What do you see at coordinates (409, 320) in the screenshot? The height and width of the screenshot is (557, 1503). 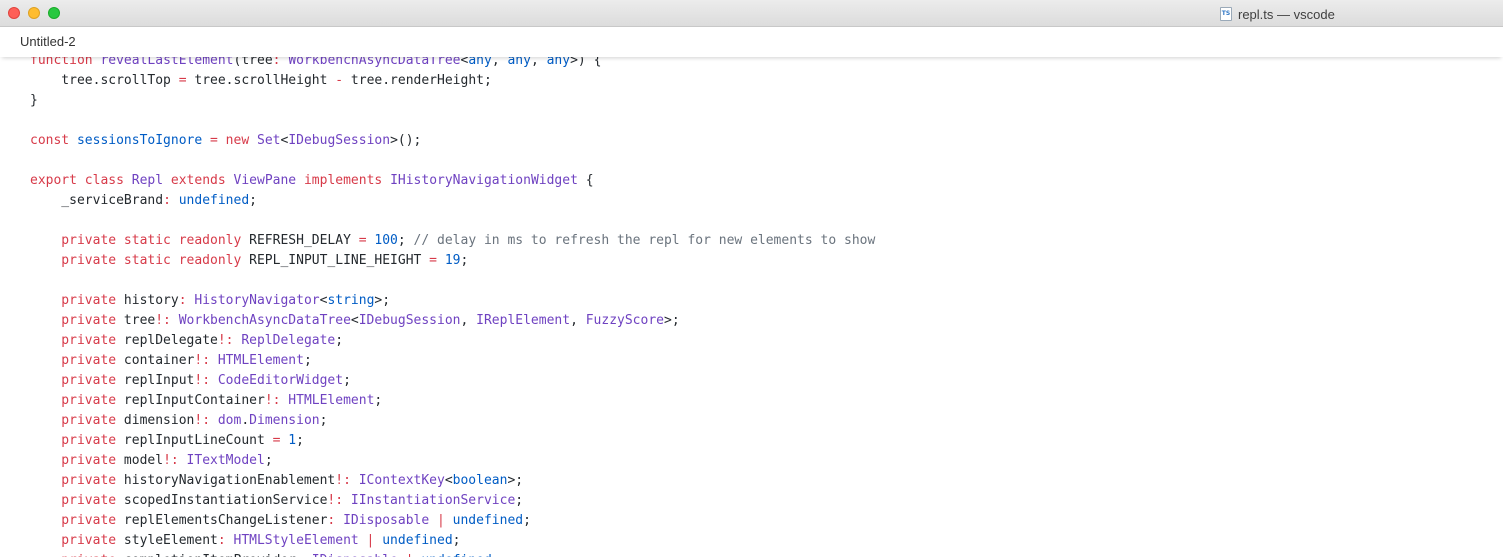 I see `code-token: IDebugSession` at bounding box center [409, 320].